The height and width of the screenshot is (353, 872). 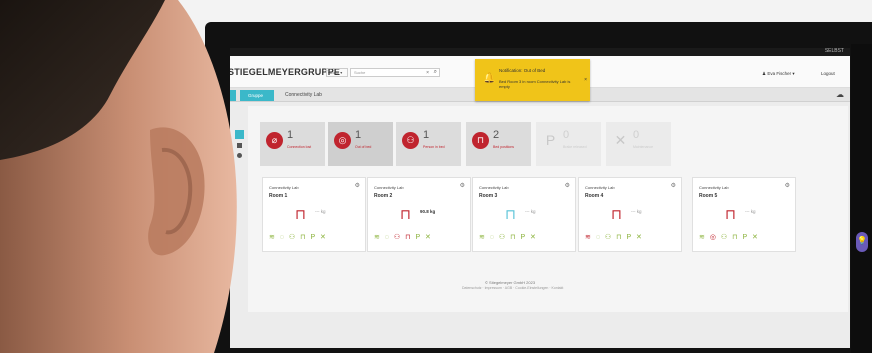 What do you see at coordinates (342, 140) in the screenshot?
I see `target-icon: ◎` at bounding box center [342, 140].